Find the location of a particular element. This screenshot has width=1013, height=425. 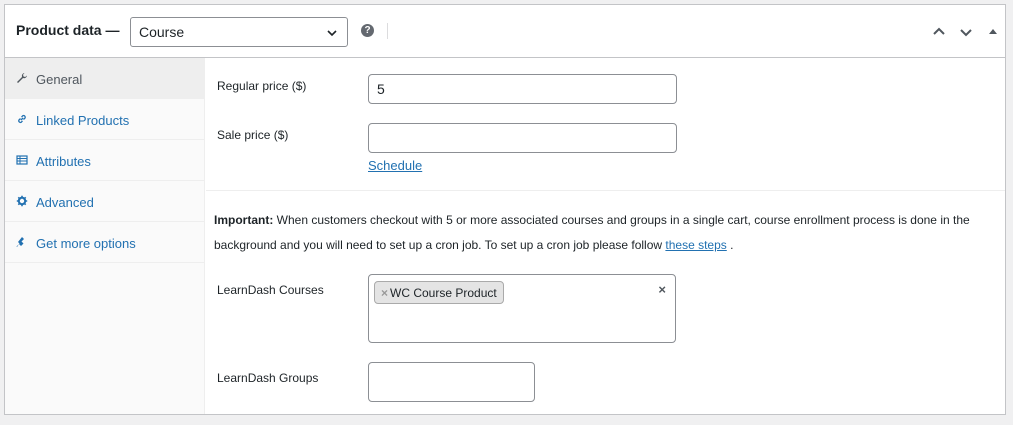

learndash-courses-label: LearnDash Courses is located at coordinates (270, 290).